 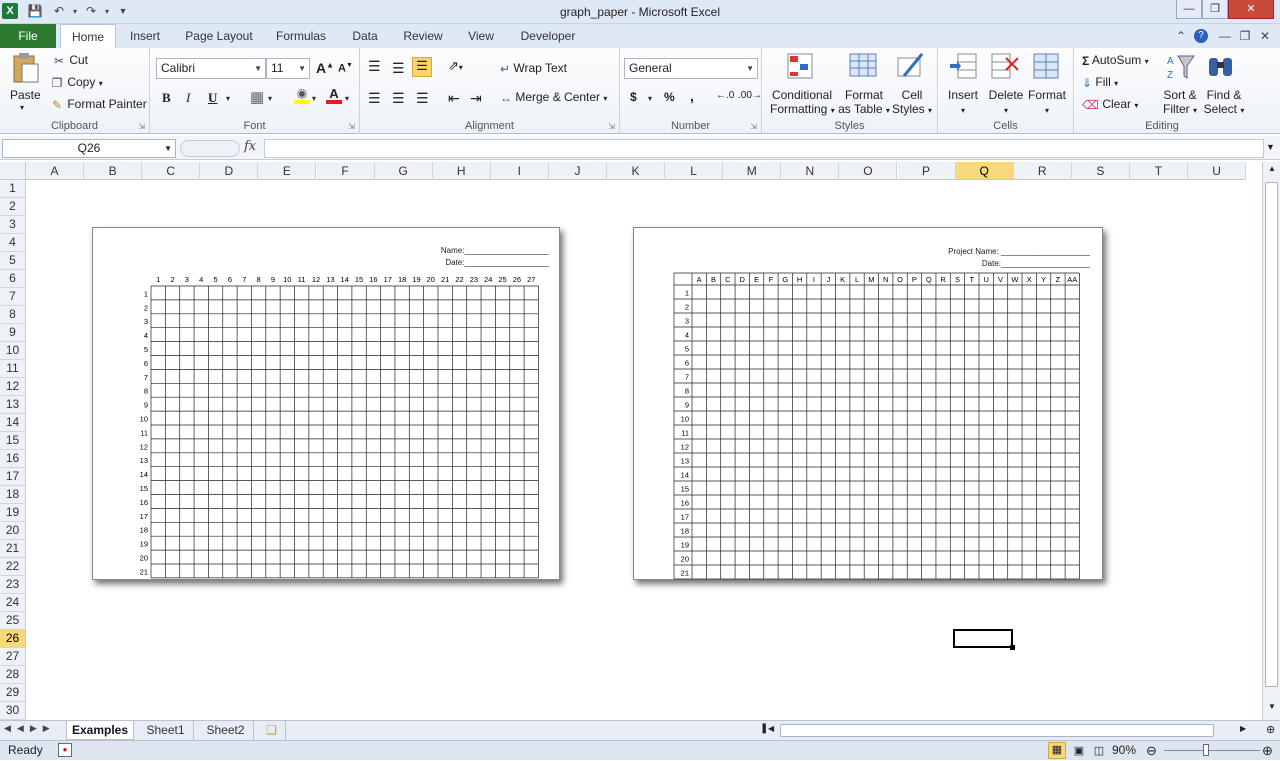 What do you see at coordinates (13, 549) in the screenshot?
I see `row-header-21: 21` at bounding box center [13, 549].